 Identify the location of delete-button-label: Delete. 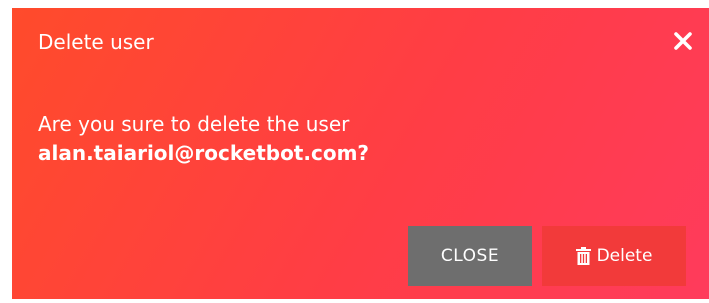
(624, 256).